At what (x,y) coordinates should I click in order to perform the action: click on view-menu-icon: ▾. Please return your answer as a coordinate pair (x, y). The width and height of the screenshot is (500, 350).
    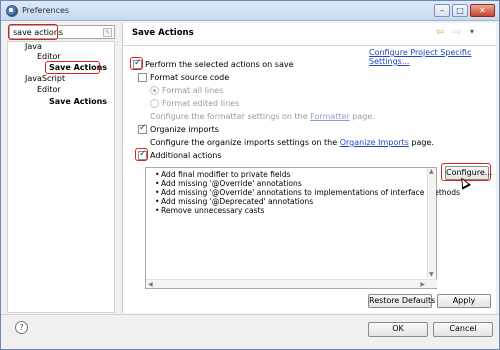
    Looking at the image, I should click on (472, 31).